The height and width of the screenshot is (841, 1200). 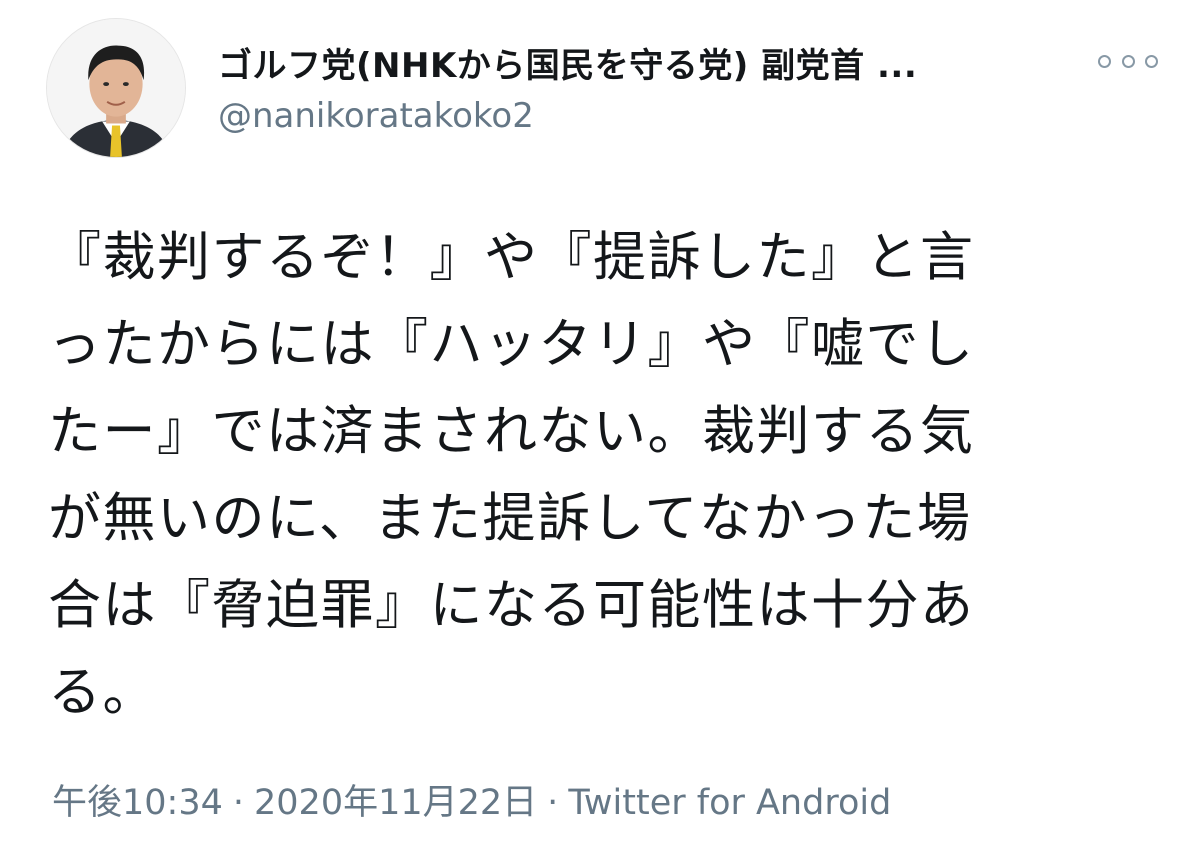 I want to click on tweet-text-line: 『裁判するぞ！』や『提訴した』と言, so click(x=511, y=257).